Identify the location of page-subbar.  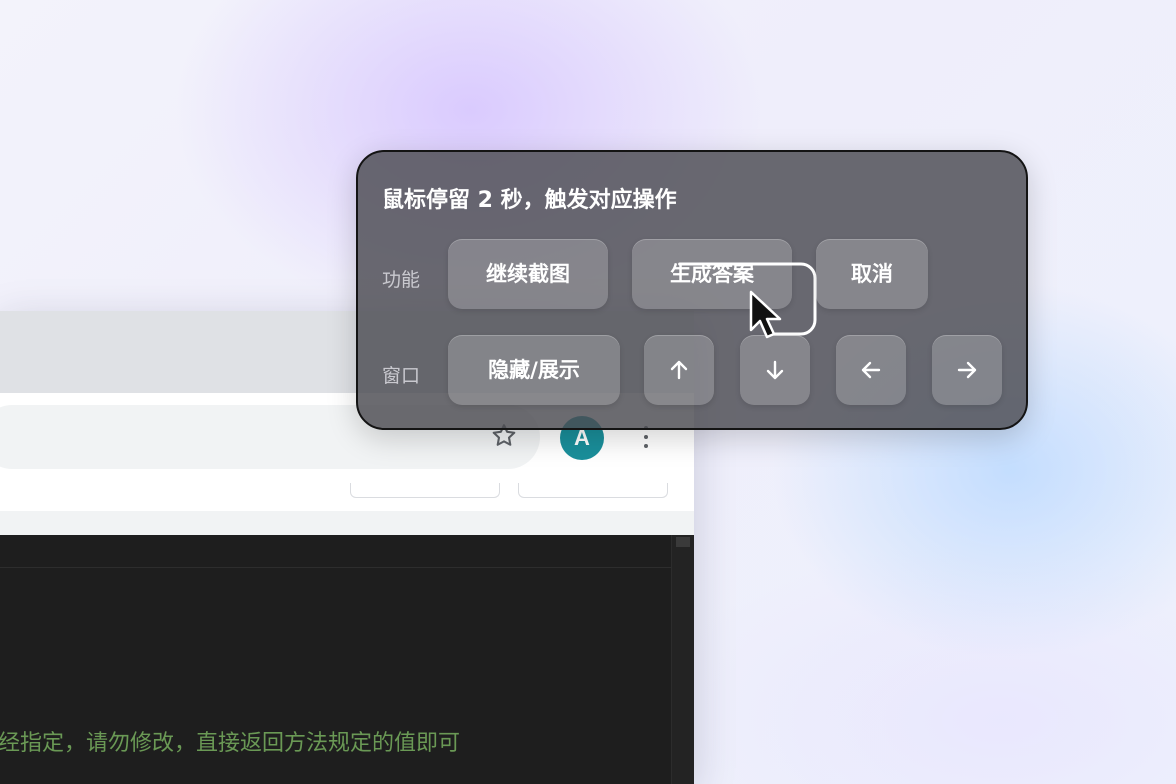
(347, 523).